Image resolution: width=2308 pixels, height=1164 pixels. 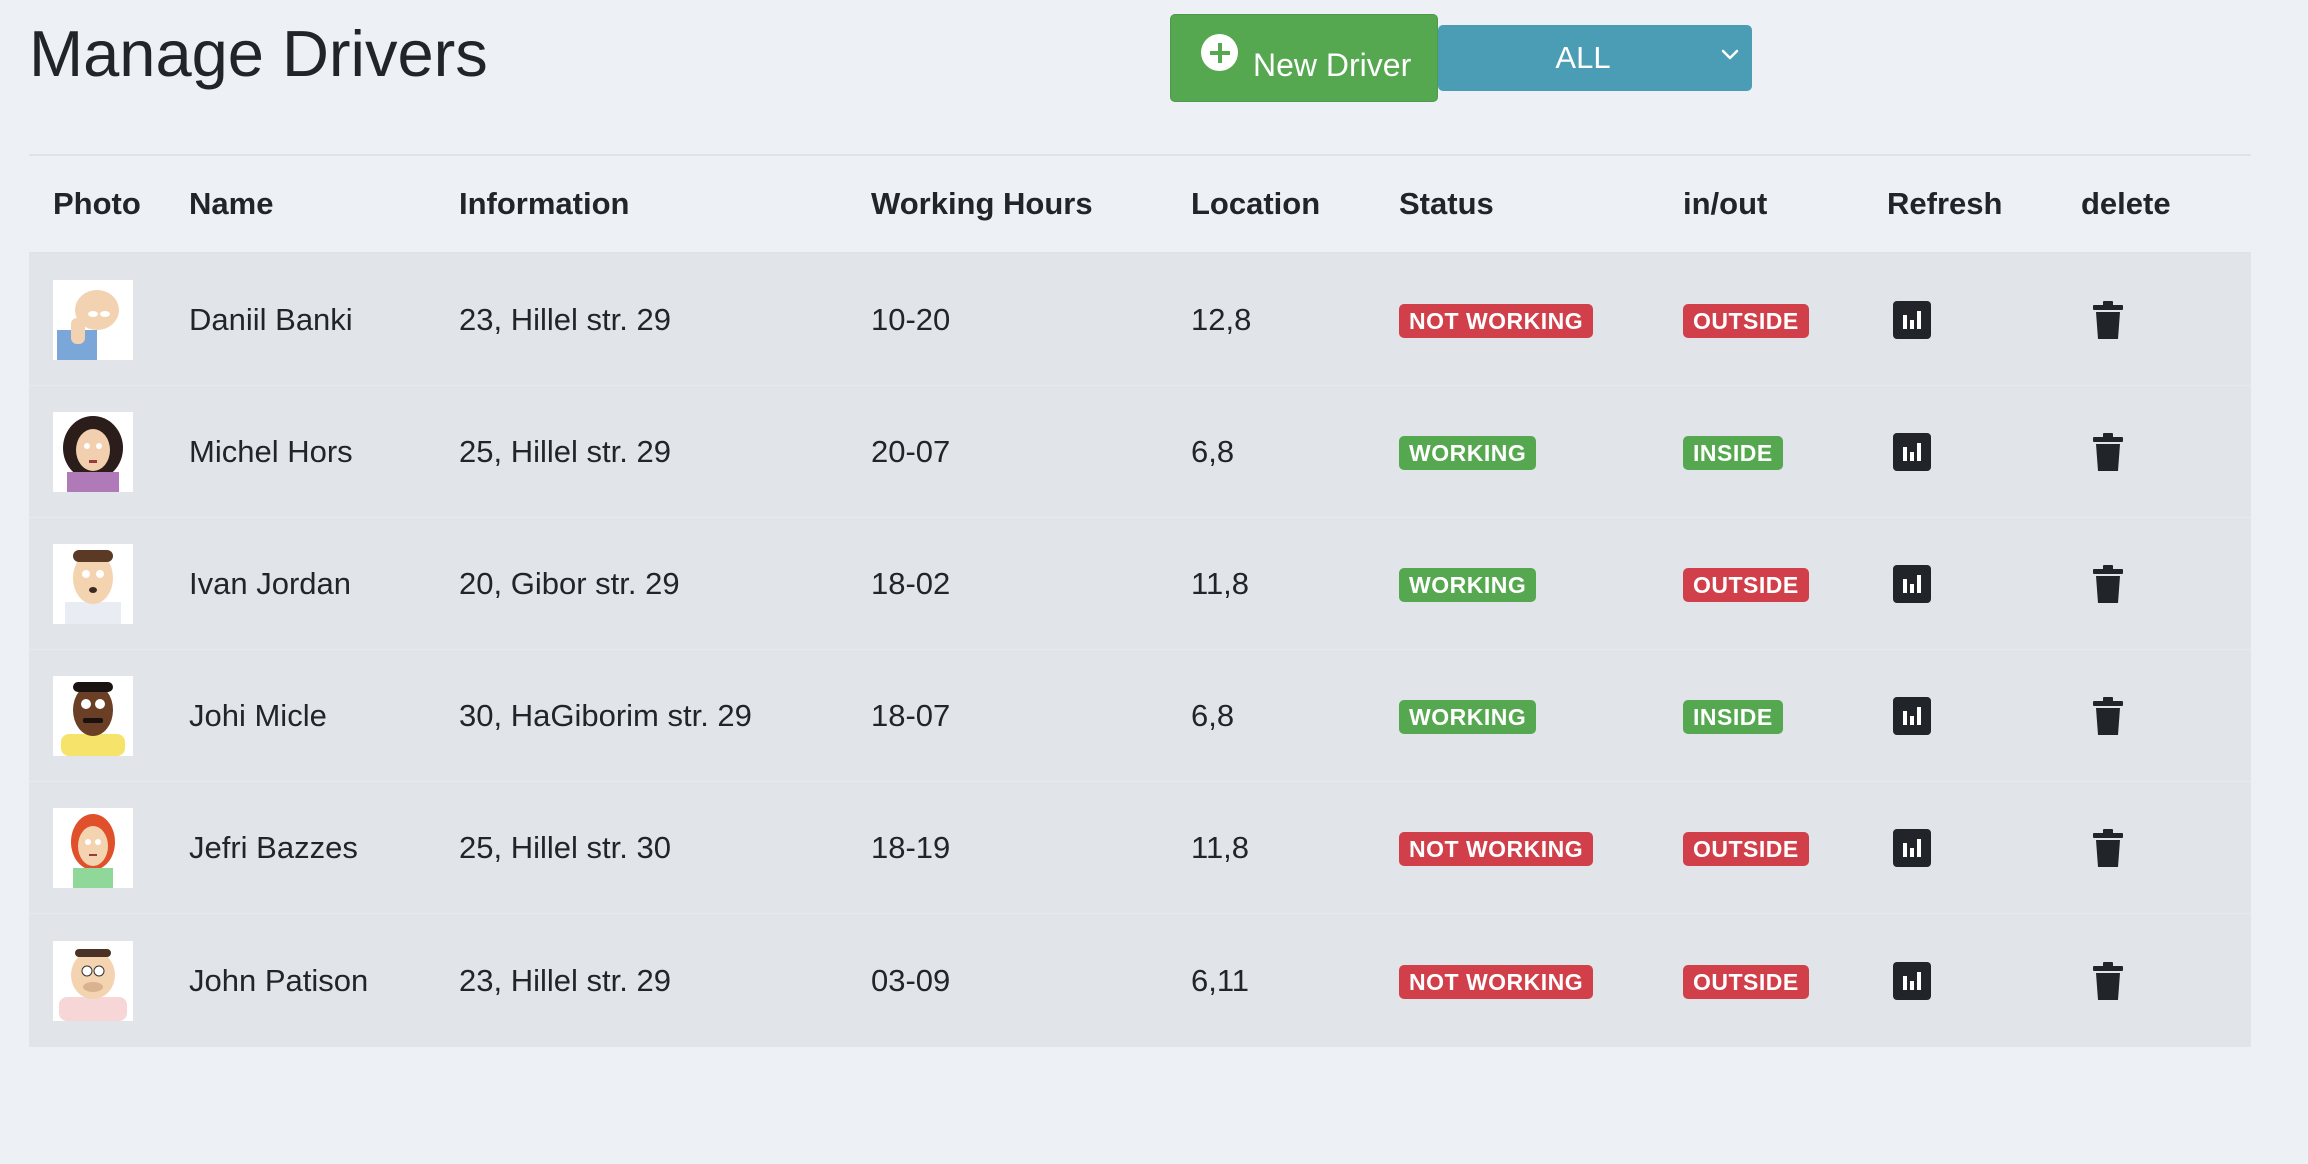 What do you see at coordinates (324, 319) in the screenshot?
I see `driver-name: Daniil Banki` at bounding box center [324, 319].